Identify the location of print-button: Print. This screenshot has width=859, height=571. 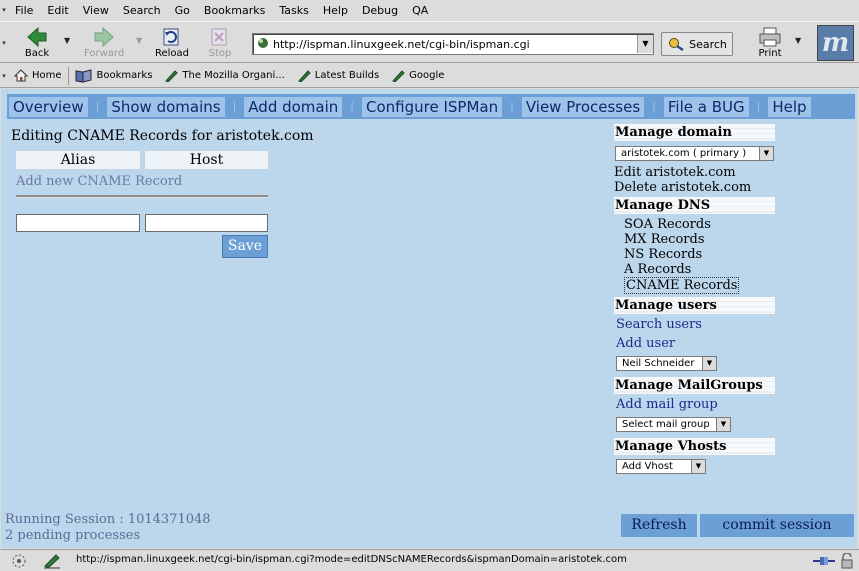
(770, 43).